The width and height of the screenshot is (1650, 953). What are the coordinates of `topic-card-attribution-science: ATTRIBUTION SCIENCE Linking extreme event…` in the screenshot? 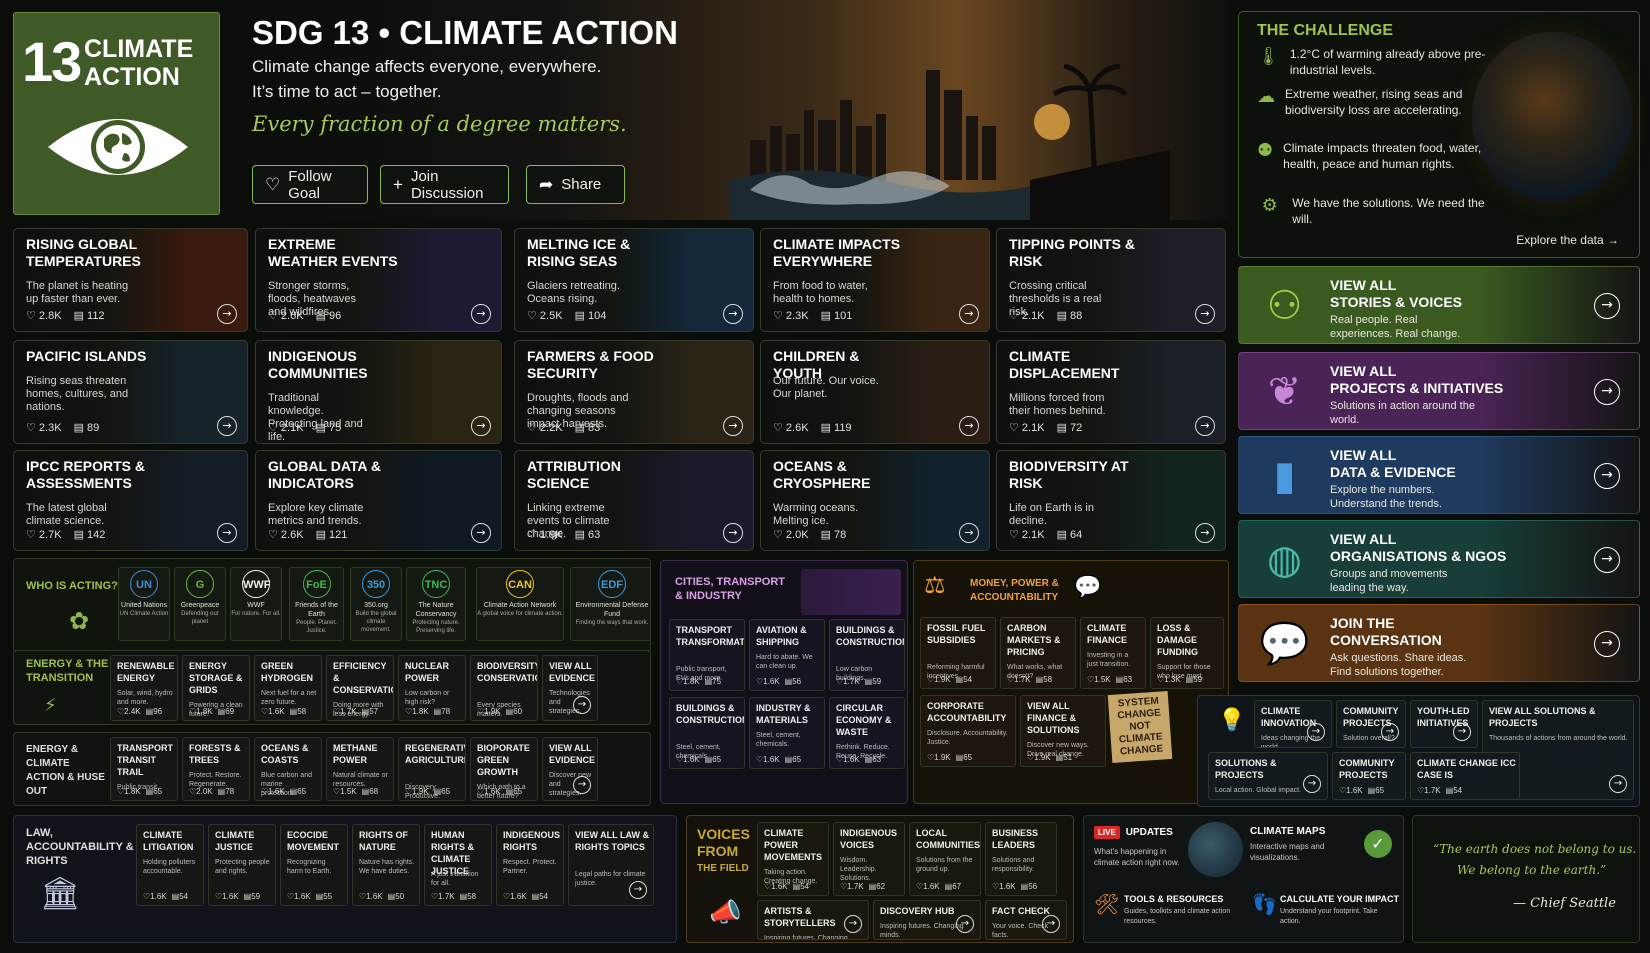 It's located at (634, 500).